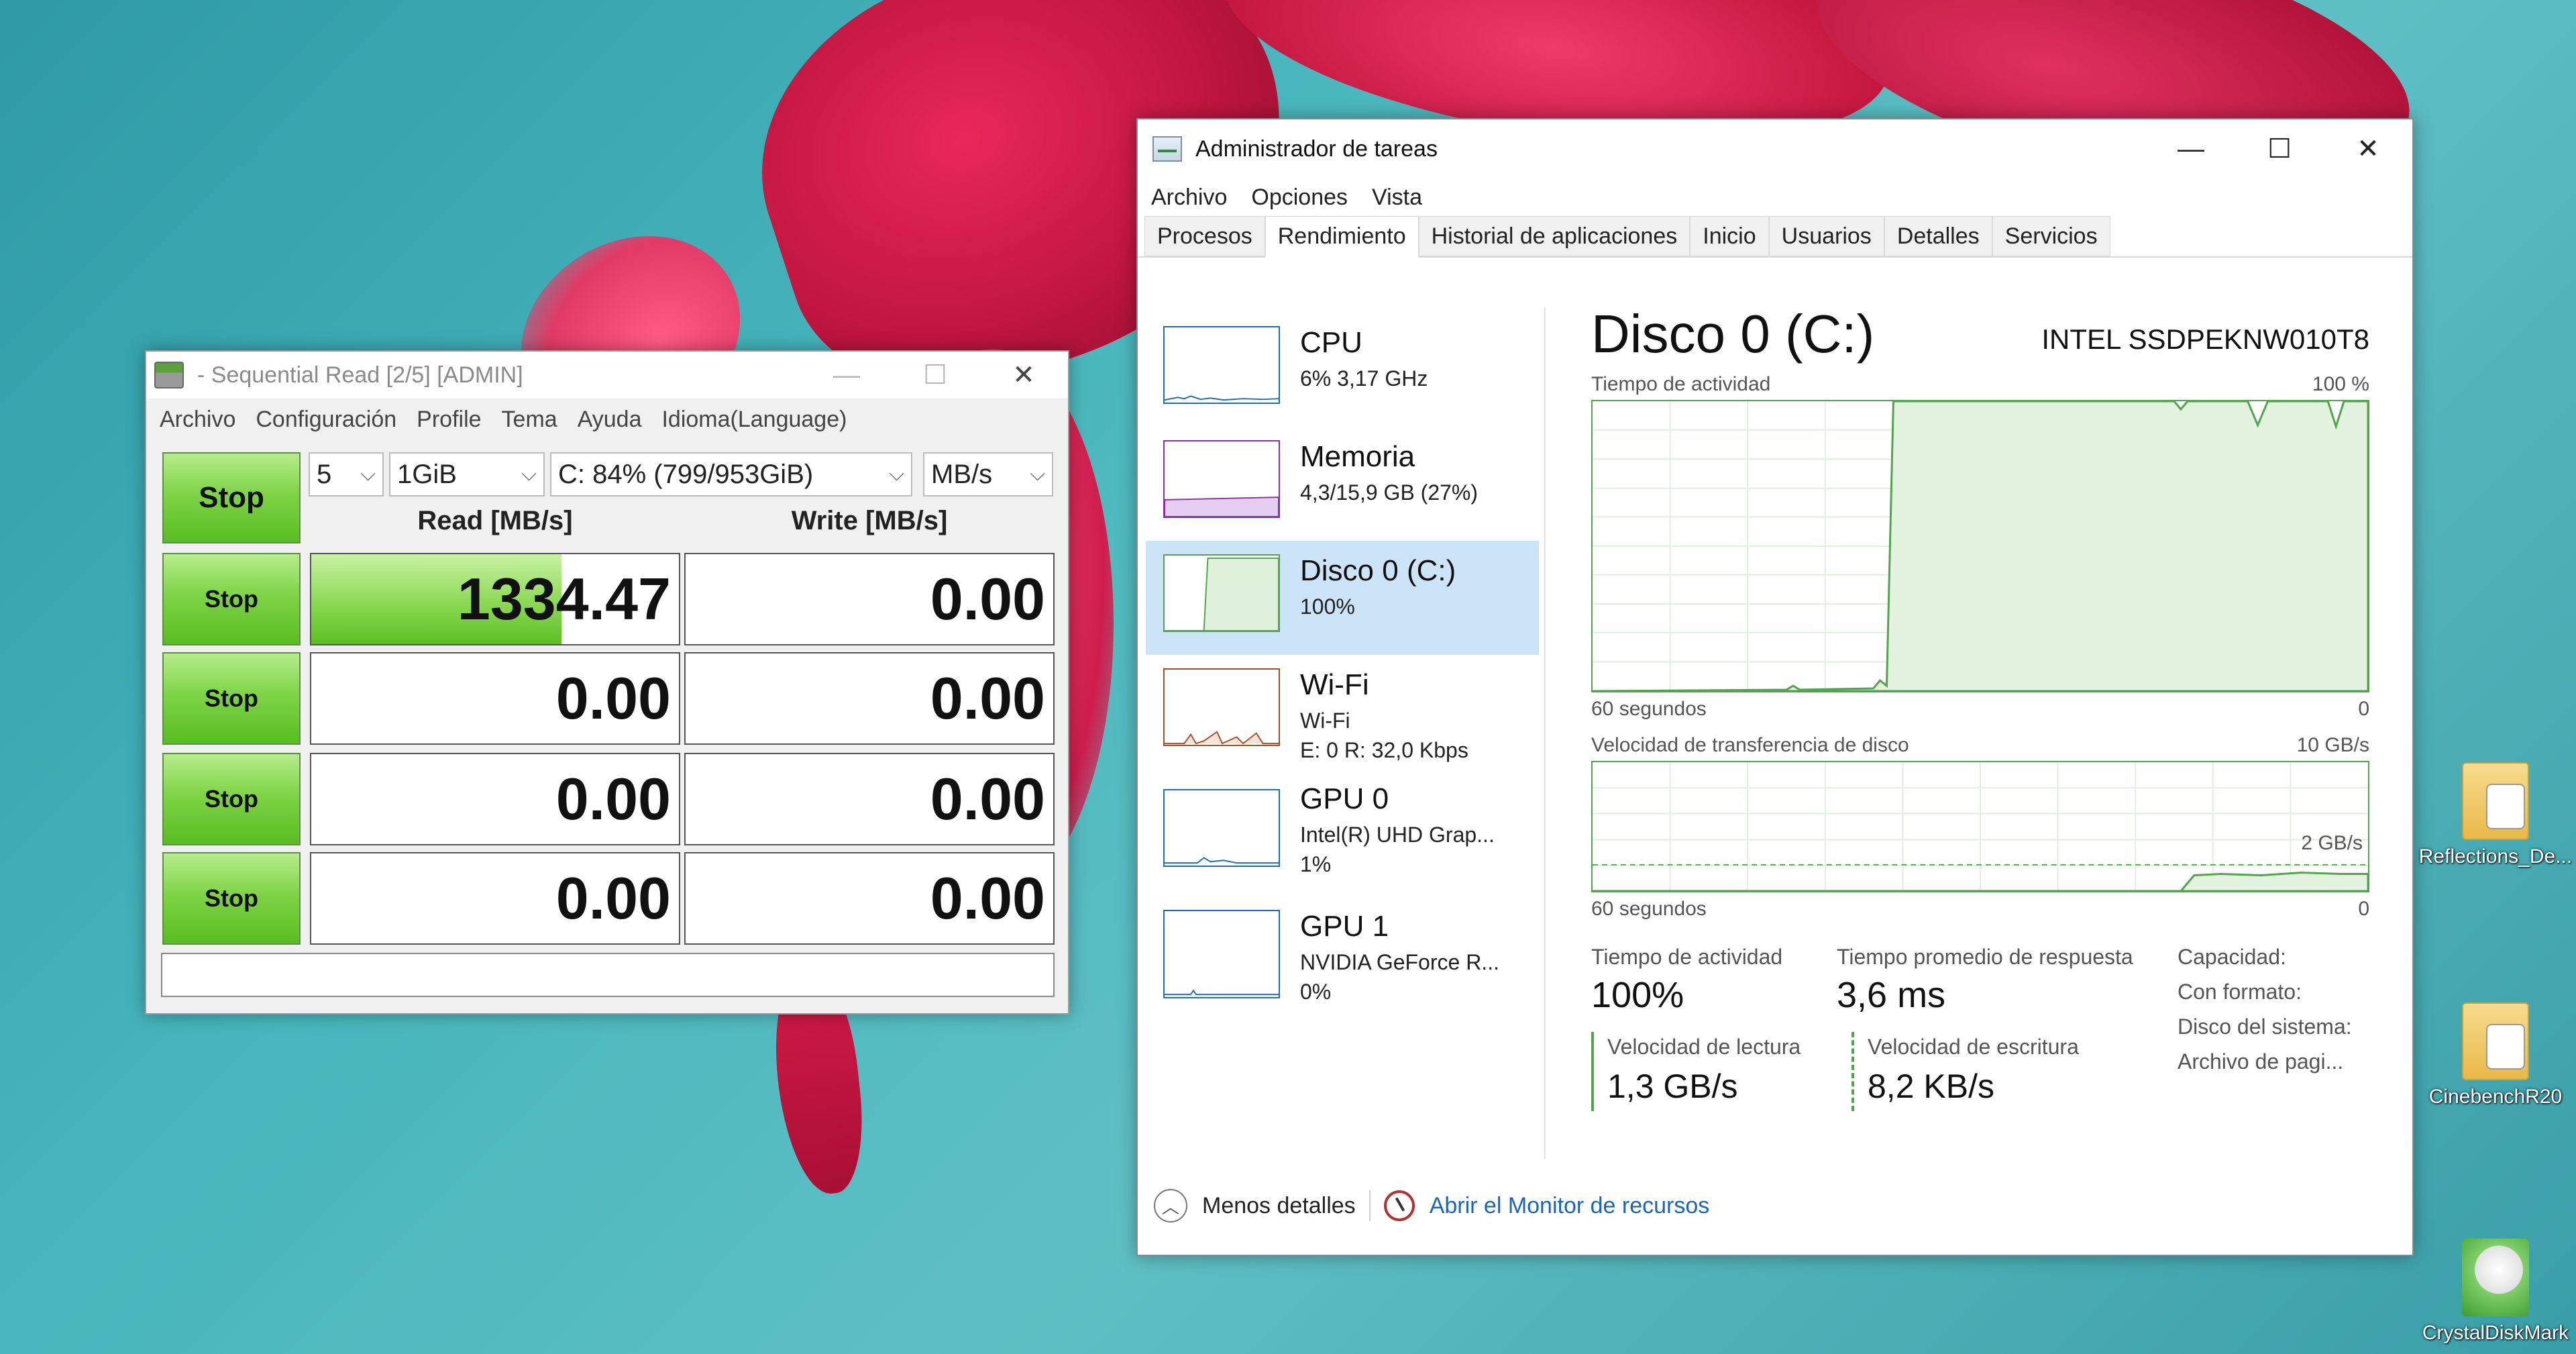 Image resolution: width=2576 pixels, height=1354 pixels. What do you see at coordinates (1204, 236) in the screenshot?
I see `tab-procesos: Procesos` at bounding box center [1204, 236].